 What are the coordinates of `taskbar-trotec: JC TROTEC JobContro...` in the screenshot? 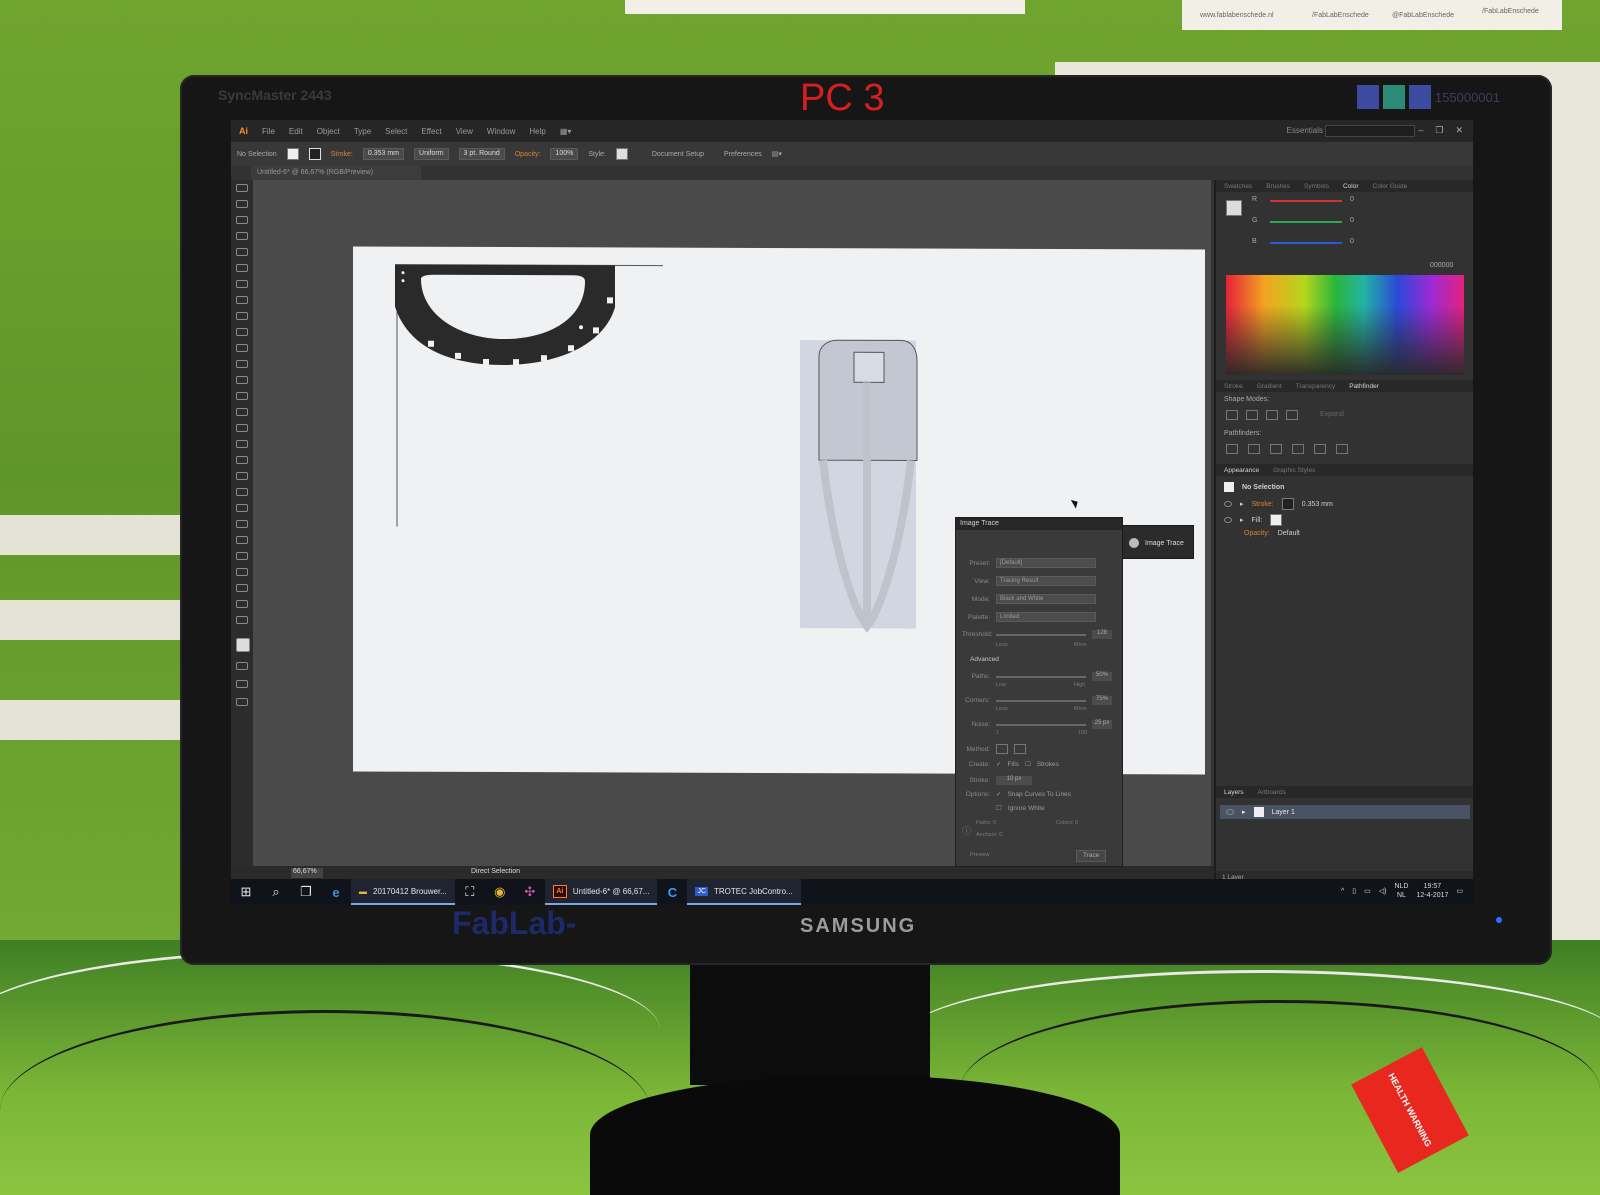 It's located at (744, 892).